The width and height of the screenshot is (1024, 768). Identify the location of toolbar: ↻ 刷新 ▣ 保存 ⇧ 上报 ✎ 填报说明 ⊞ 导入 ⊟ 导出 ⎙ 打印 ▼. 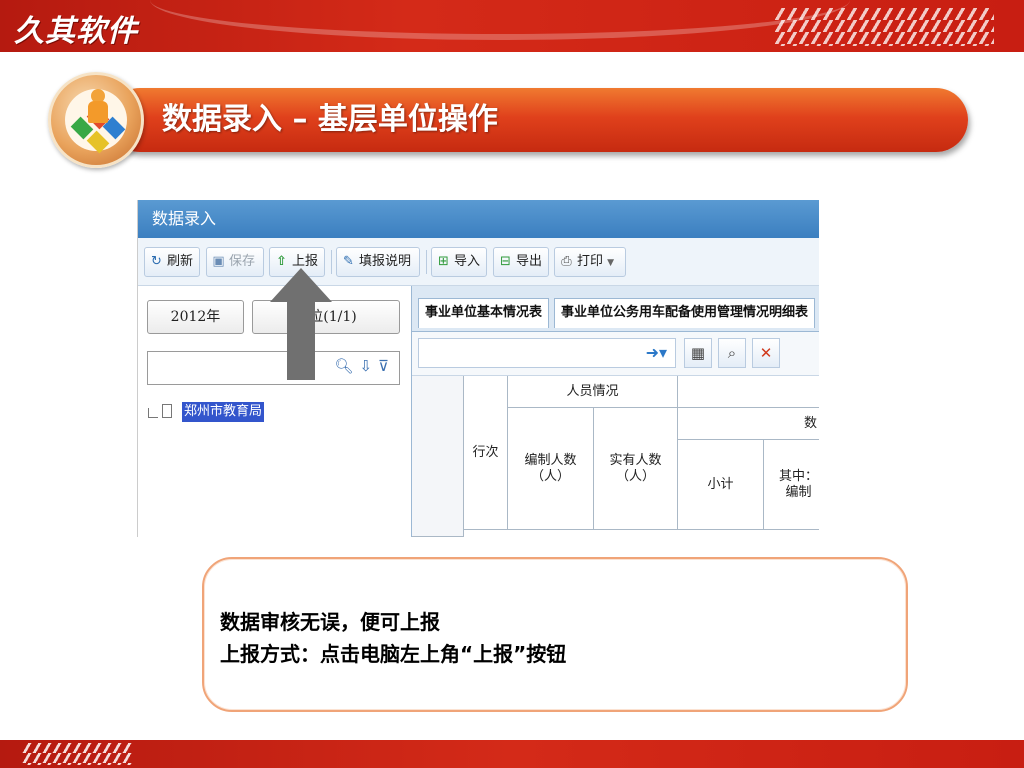
(478, 262).